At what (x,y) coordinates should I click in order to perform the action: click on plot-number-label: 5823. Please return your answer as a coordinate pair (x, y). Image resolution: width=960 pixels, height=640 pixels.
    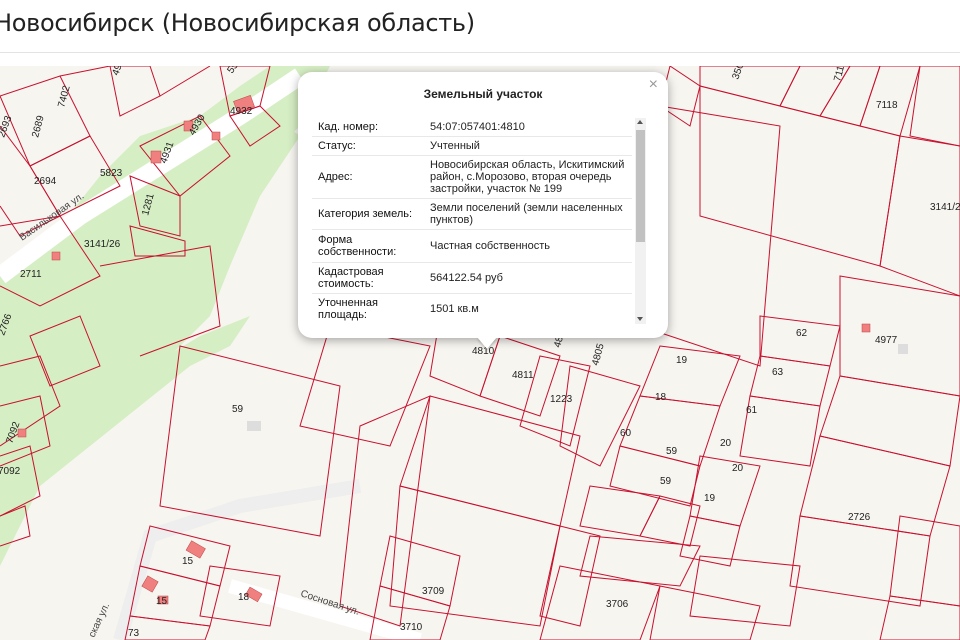
    Looking at the image, I should click on (111, 173).